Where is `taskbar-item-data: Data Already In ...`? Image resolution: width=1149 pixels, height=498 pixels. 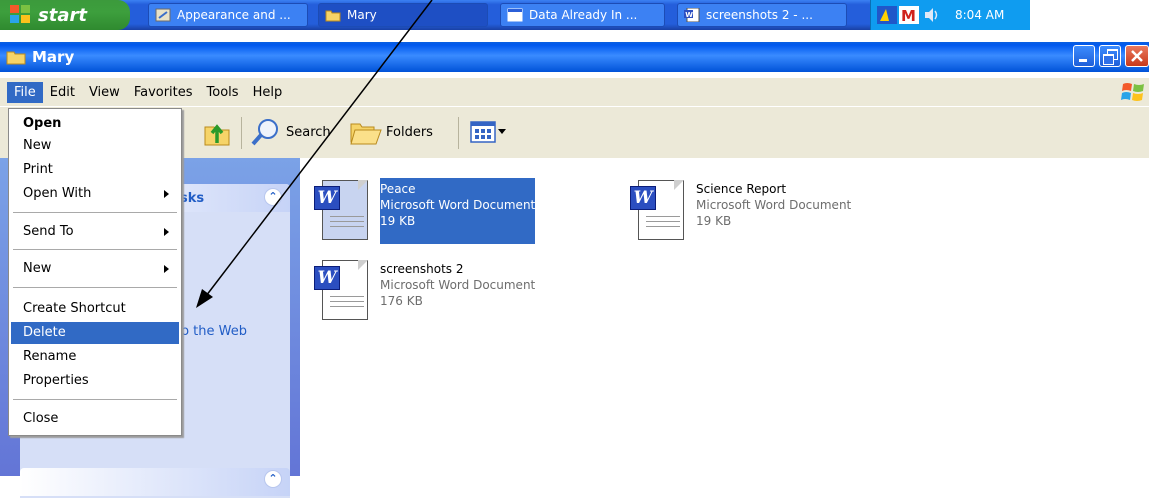
taskbar-item-data: Data Already In ... is located at coordinates (582, 15).